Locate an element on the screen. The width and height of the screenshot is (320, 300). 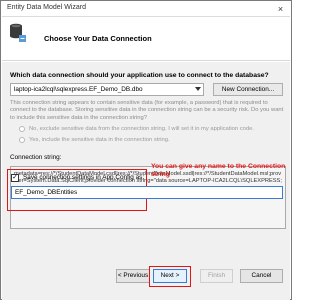
next-button: Next > is located at coordinates (170, 276).